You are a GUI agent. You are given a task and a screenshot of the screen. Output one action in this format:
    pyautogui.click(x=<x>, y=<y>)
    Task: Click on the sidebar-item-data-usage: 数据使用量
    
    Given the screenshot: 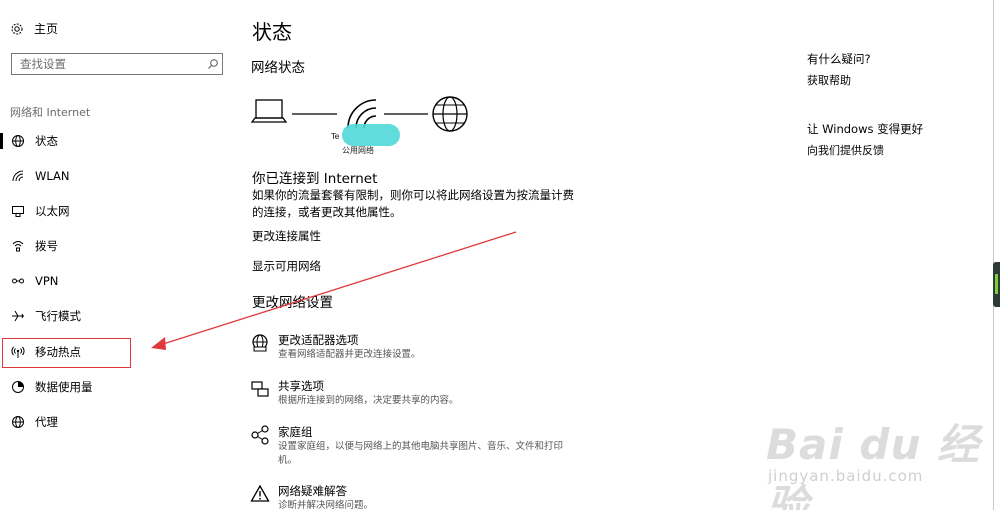 What is the action you would take?
    pyautogui.click(x=117, y=387)
    